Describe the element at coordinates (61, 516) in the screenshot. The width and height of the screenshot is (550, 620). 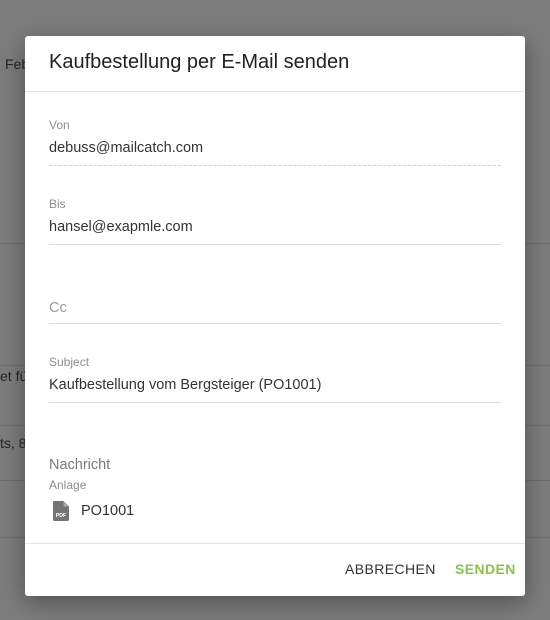
I see `pdf-icon-text: PDF` at that location.